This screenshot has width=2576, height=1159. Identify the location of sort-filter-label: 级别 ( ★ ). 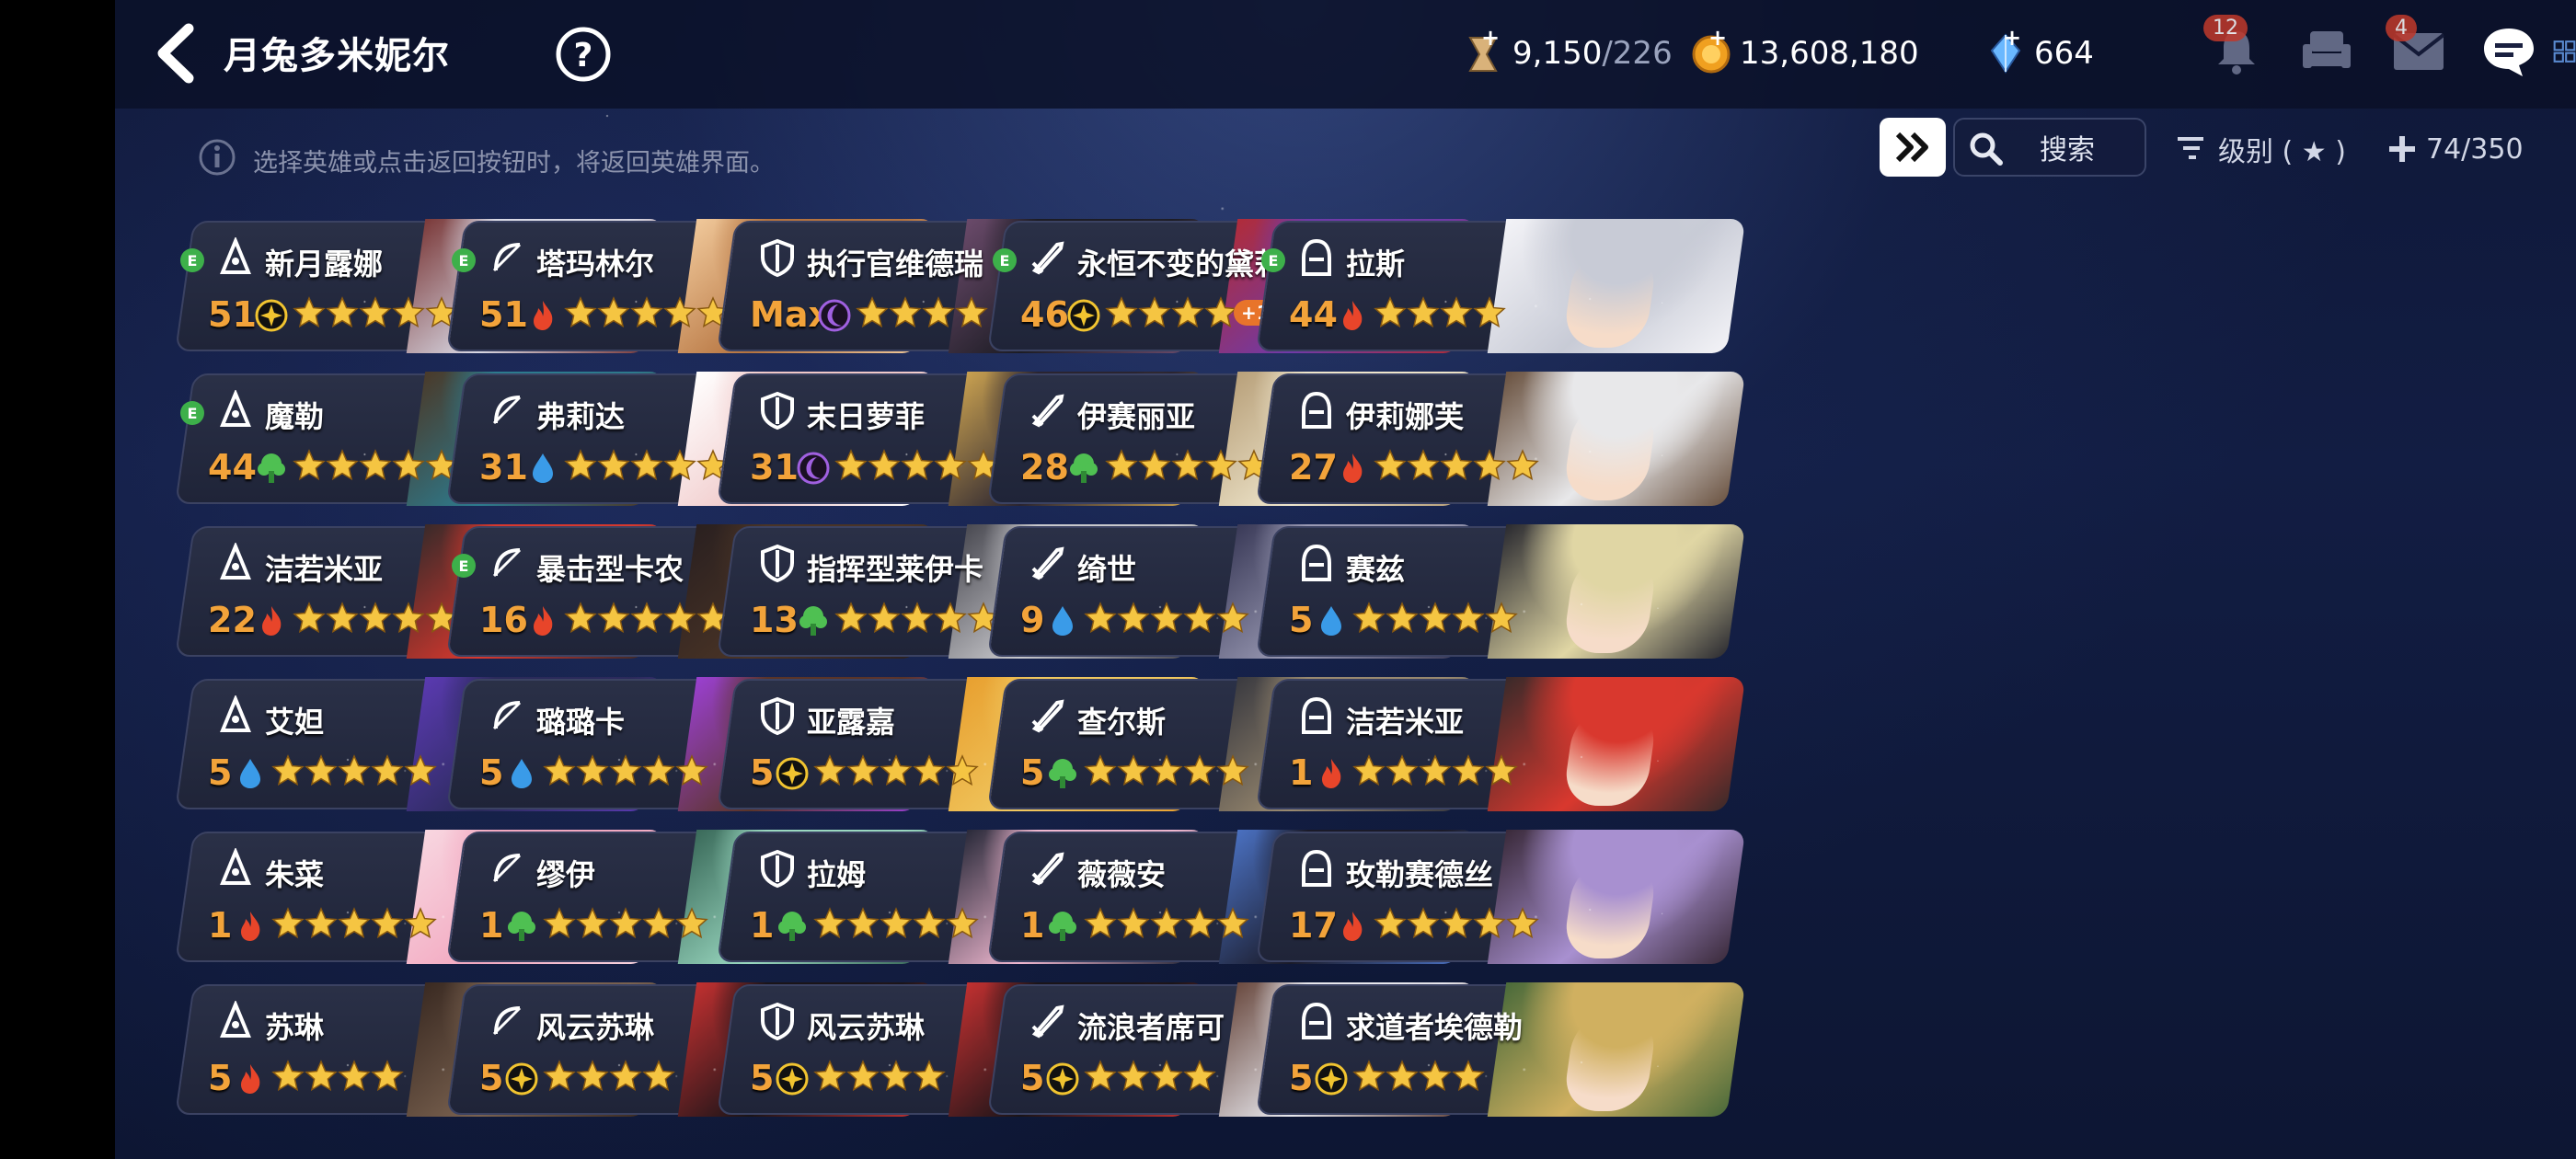
(2282, 152).